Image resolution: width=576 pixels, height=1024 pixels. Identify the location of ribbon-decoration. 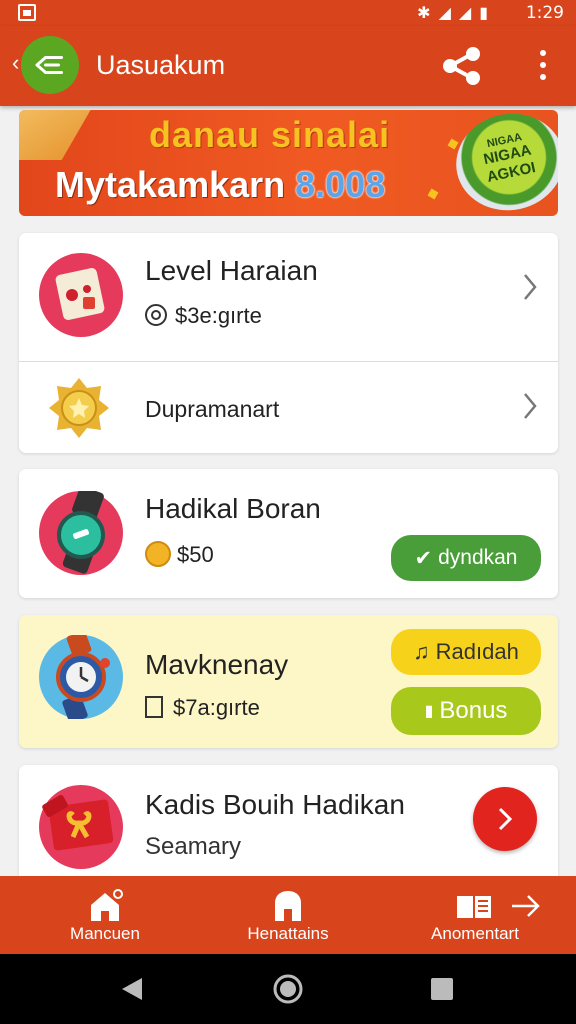
(58, 135).